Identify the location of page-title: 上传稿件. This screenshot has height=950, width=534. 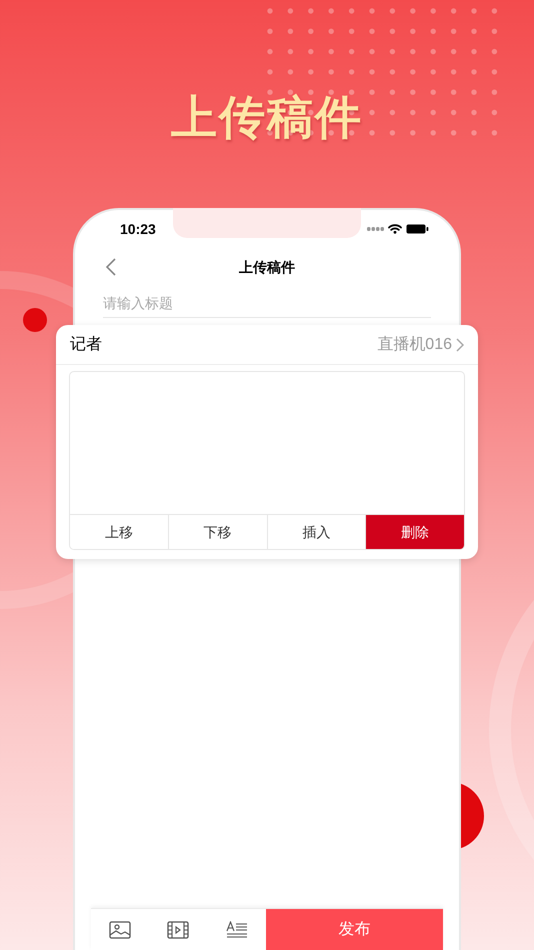
(267, 267).